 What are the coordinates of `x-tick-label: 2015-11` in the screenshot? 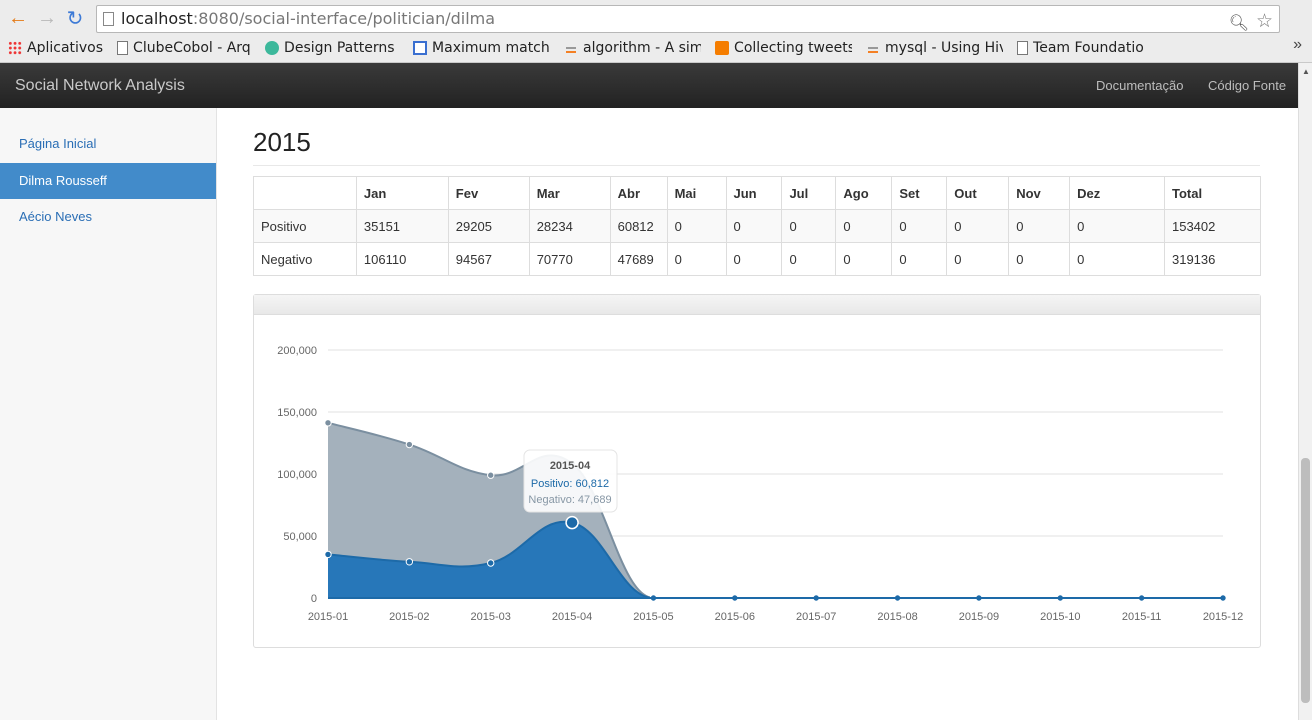 It's located at (1142, 617).